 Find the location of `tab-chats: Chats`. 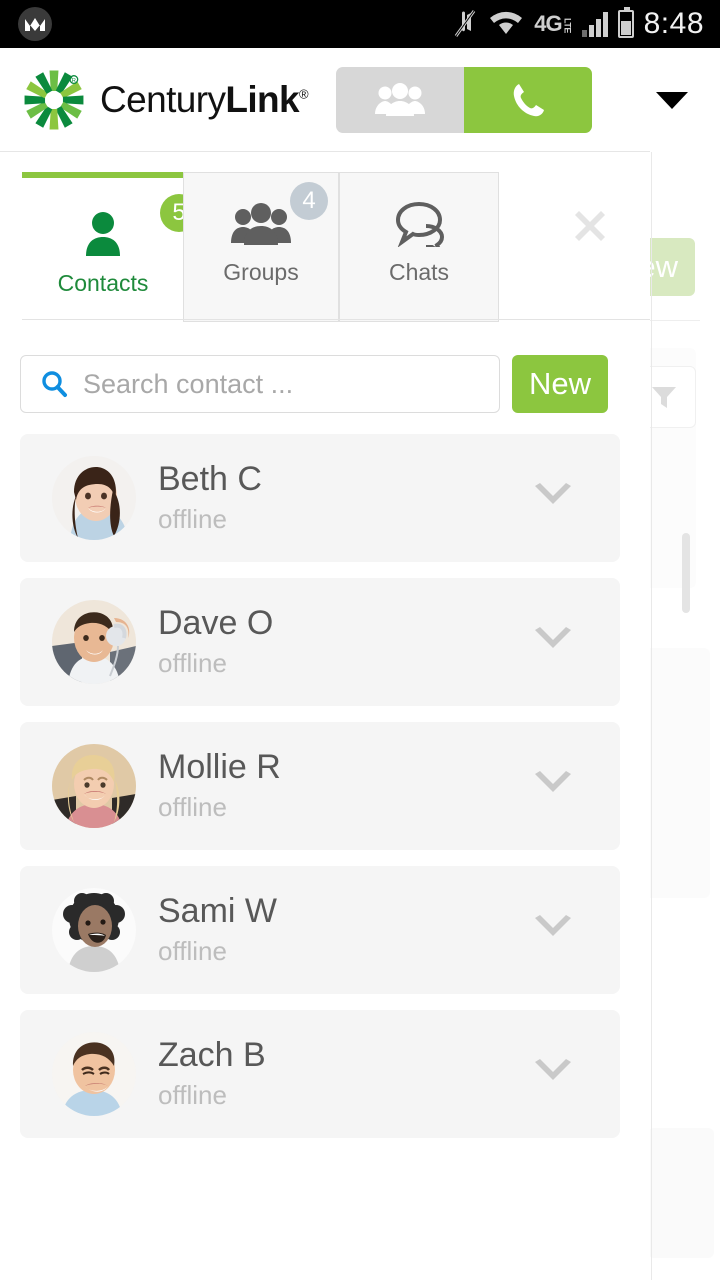

tab-chats: Chats is located at coordinates (419, 247).